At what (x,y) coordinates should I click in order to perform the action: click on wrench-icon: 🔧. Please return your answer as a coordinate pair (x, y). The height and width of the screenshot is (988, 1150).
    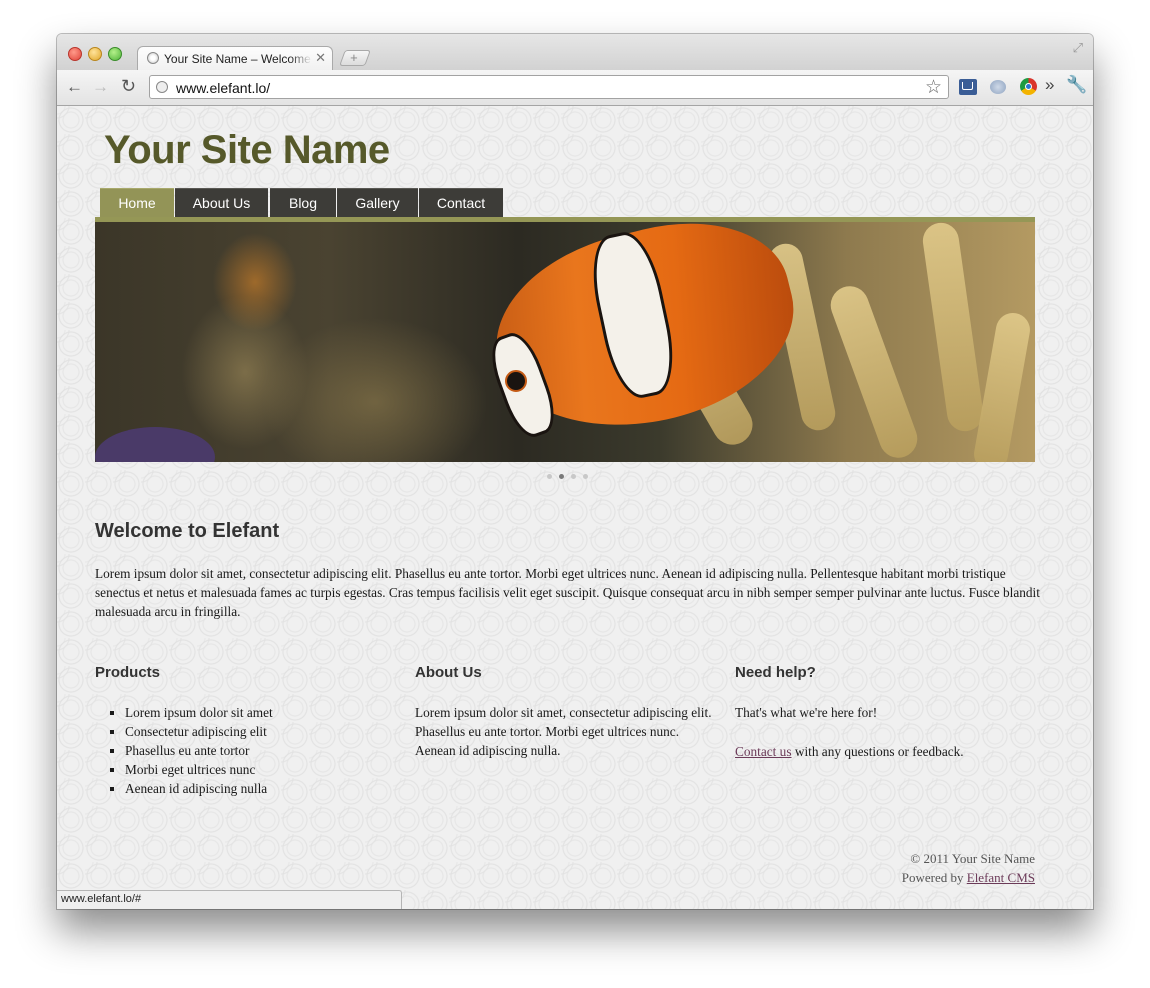
    Looking at the image, I should click on (1076, 85).